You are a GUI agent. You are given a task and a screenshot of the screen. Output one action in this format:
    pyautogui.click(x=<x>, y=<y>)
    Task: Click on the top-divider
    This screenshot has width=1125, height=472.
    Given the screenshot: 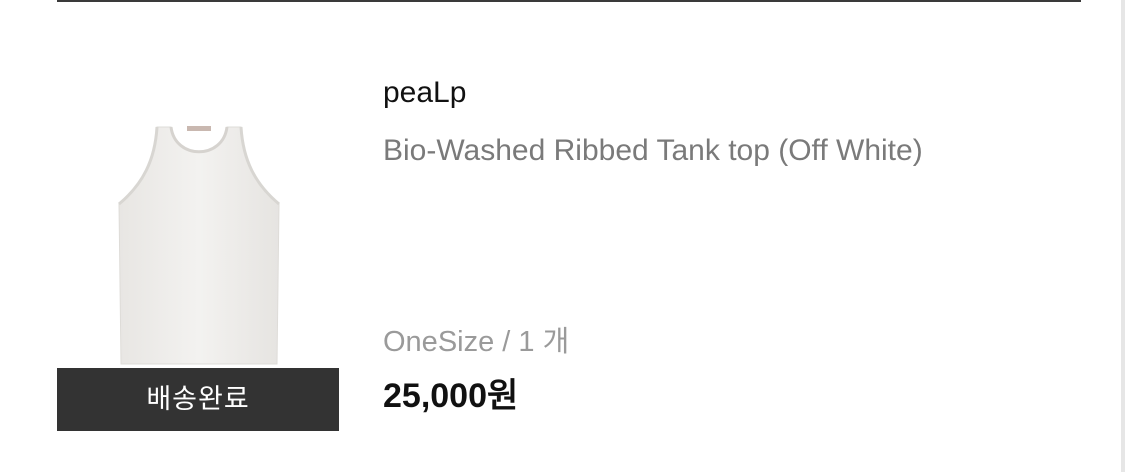 What is the action you would take?
    pyautogui.click(x=569, y=1)
    